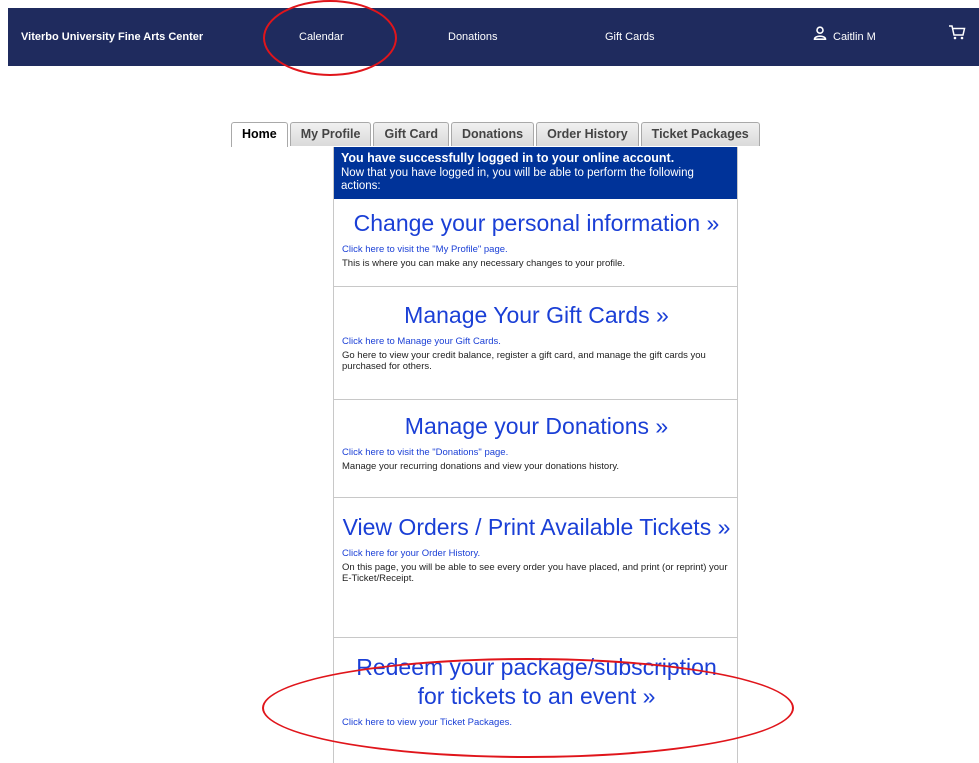 This screenshot has width=979, height=763. I want to click on site-brand-link: Viterbo University Fine Arts Center, so click(112, 37).